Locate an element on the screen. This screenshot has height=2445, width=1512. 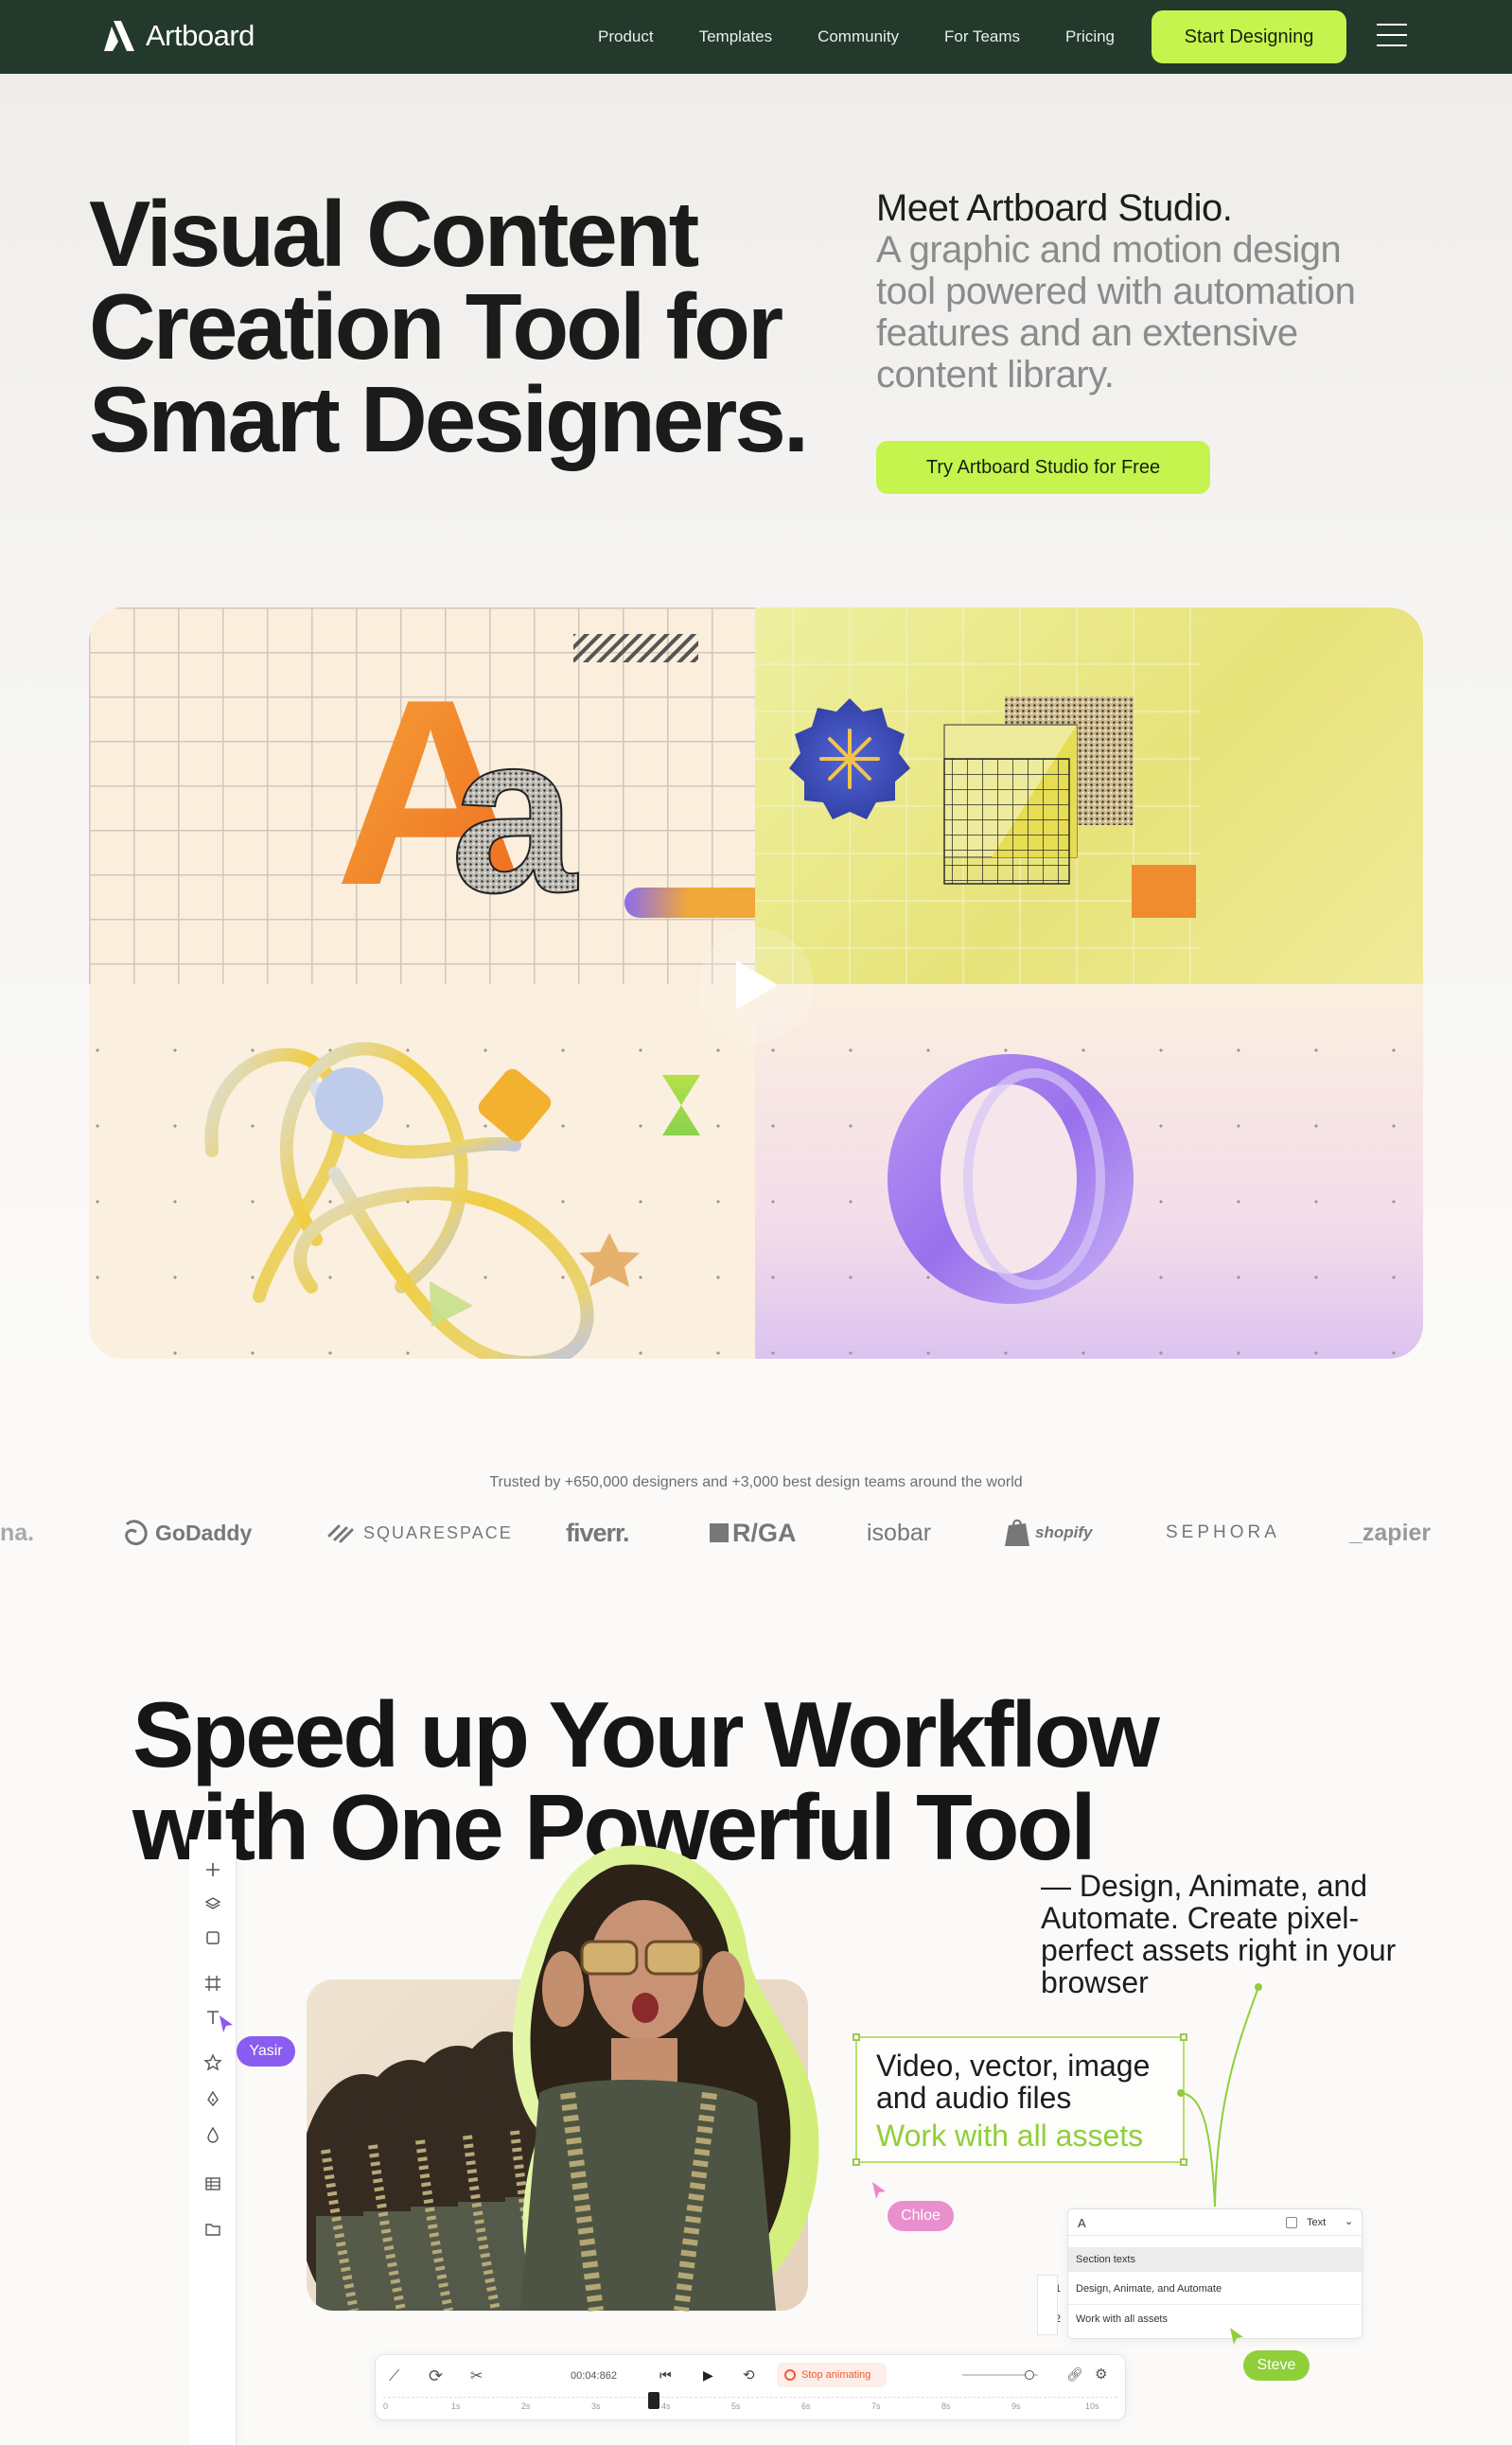
panel-section-label: Section texts is located at coordinates (1105, 2260).